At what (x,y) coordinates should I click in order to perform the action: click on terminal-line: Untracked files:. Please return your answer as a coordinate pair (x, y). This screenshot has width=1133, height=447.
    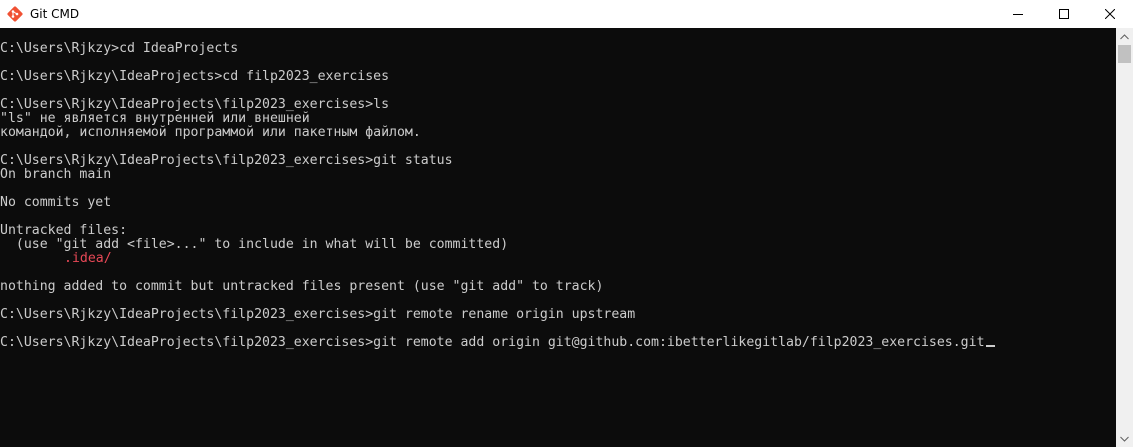
    Looking at the image, I should click on (64, 230).